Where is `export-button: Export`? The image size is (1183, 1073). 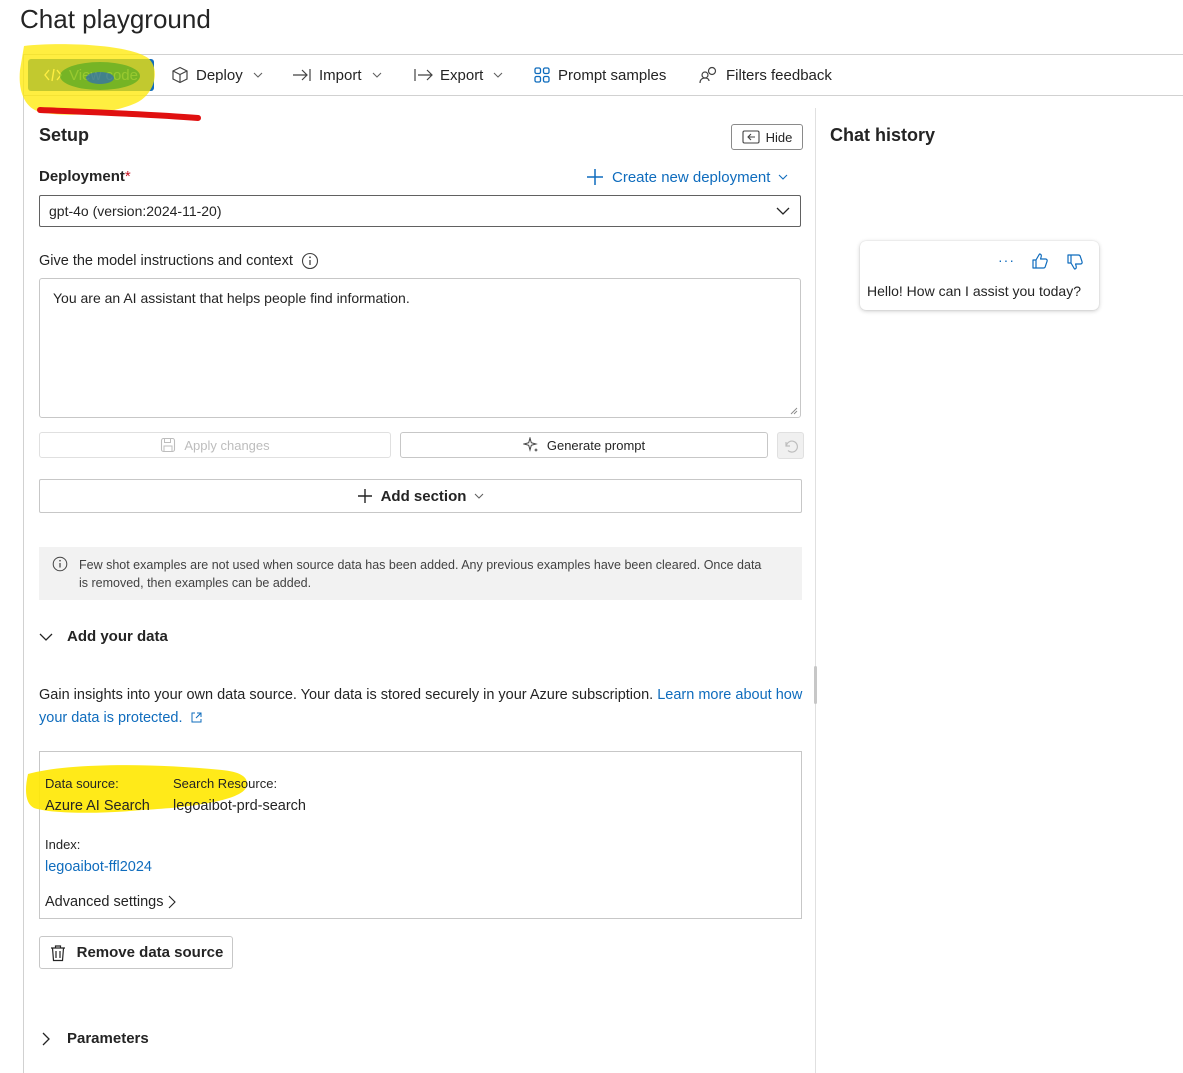
export-button: Export is located at coordinates (458, 75).